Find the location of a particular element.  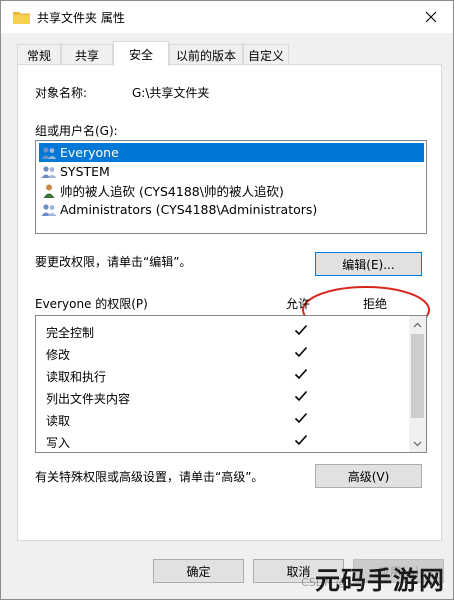

change-permission-hint: 要更改权限，请单击“编辑”。 is located at coordinates (113, 262).